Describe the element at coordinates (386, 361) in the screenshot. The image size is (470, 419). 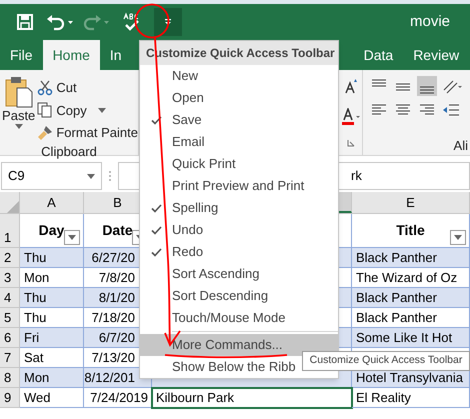
I see `tooltip: Customize Quick Access Toolbar` at that location.